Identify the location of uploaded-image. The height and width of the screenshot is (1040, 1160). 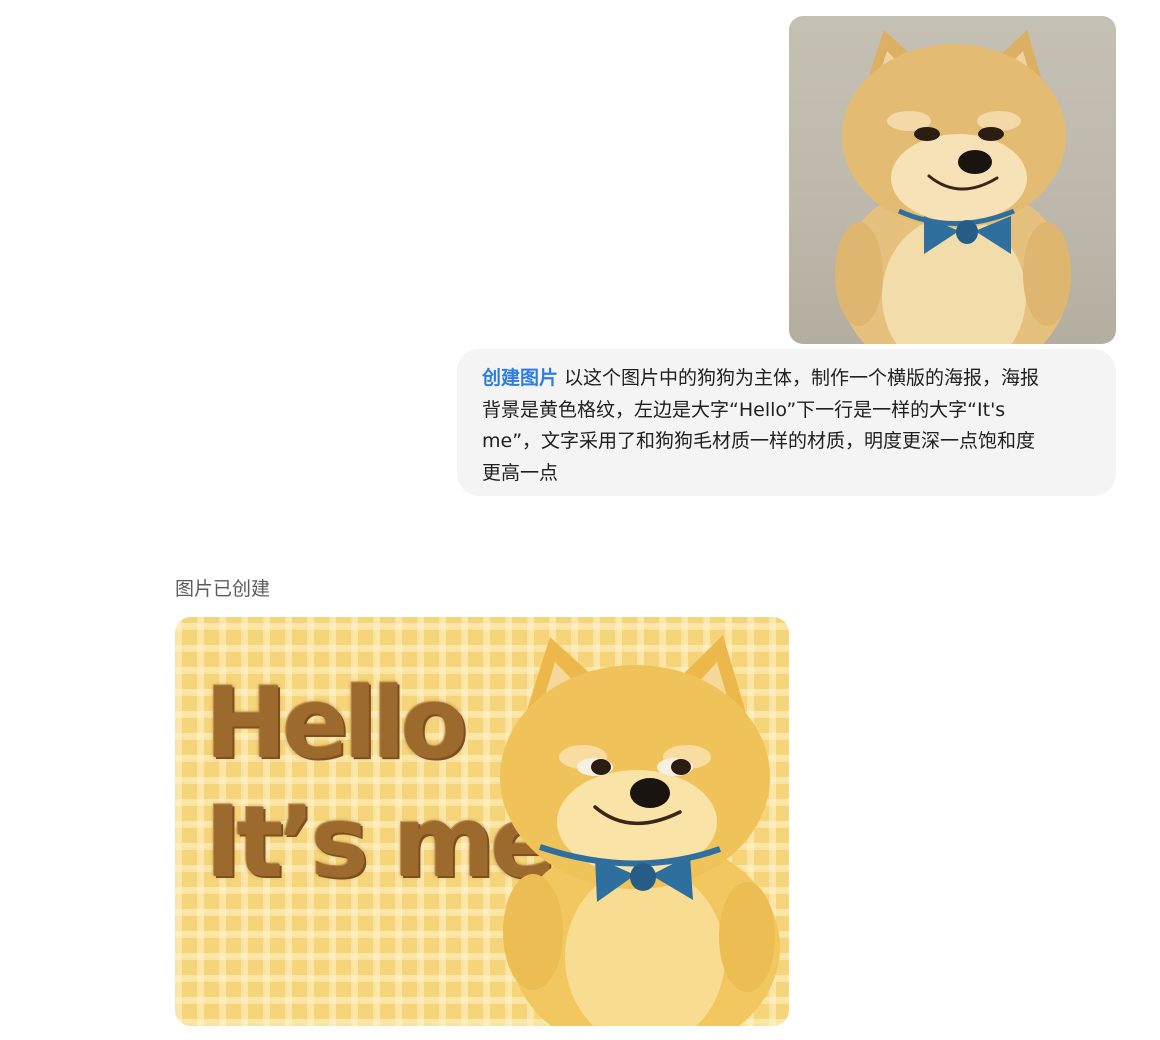
(952, 180).